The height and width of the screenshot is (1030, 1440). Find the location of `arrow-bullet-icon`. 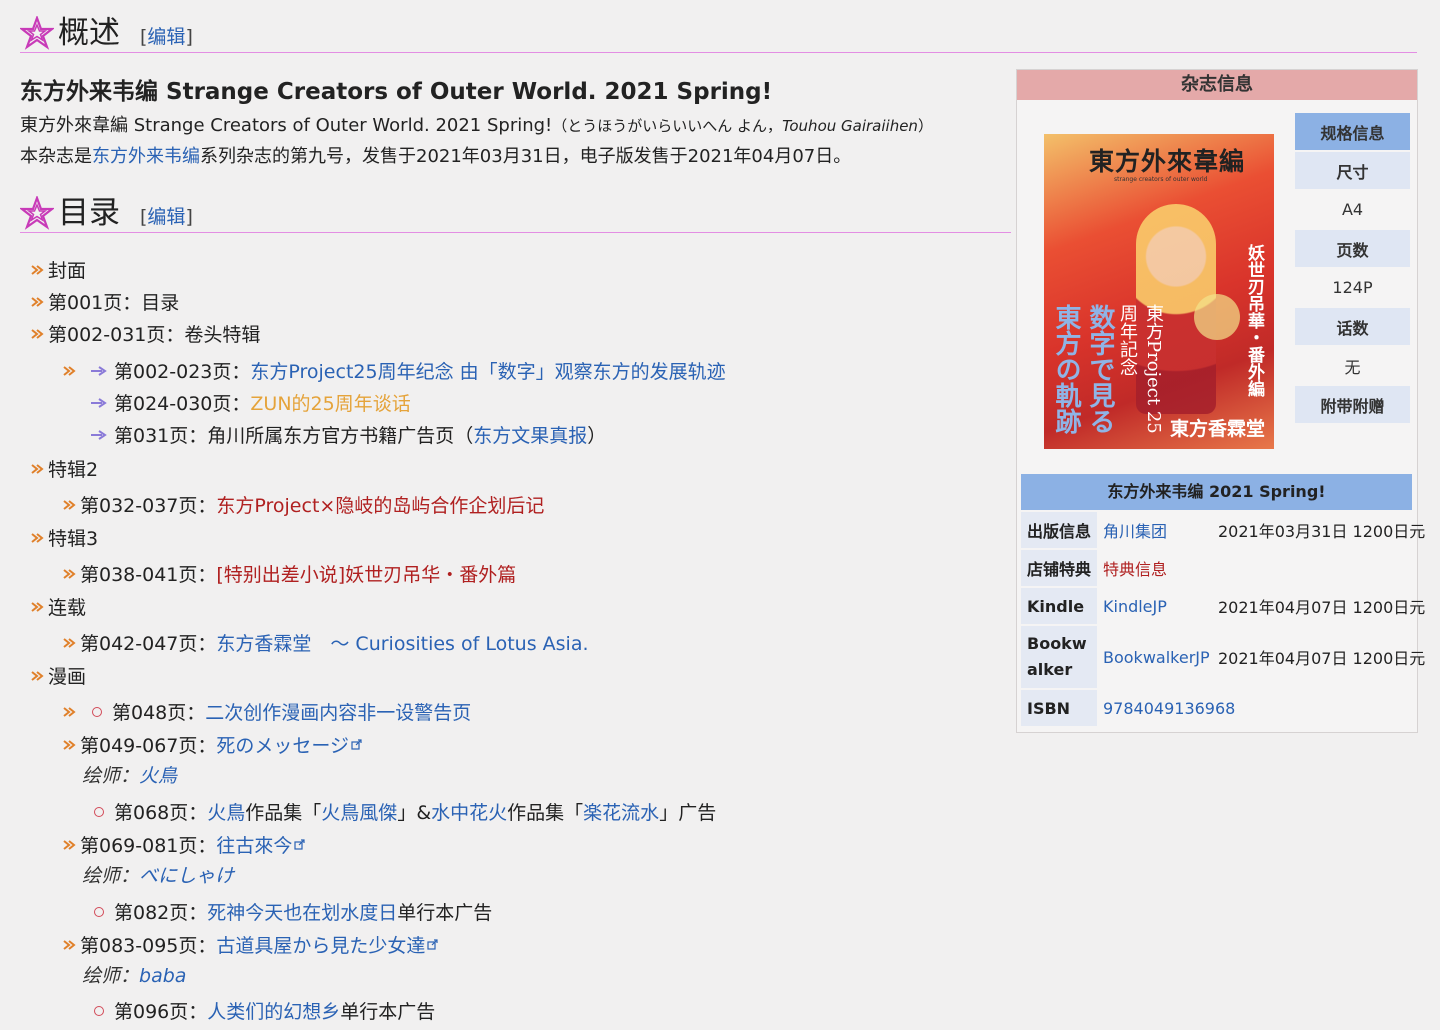

arrow-bullet-icon is located at coordinates (99, 370).